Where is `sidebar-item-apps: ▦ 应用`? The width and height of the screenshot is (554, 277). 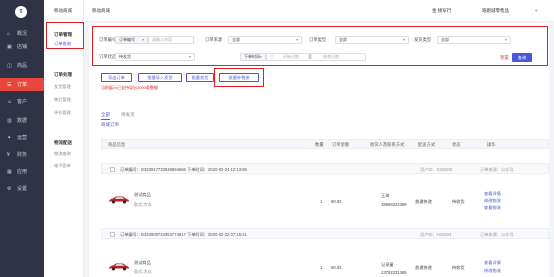
sidebar-item-apps: ▦ 应用 is located at coordinates (22, 171).